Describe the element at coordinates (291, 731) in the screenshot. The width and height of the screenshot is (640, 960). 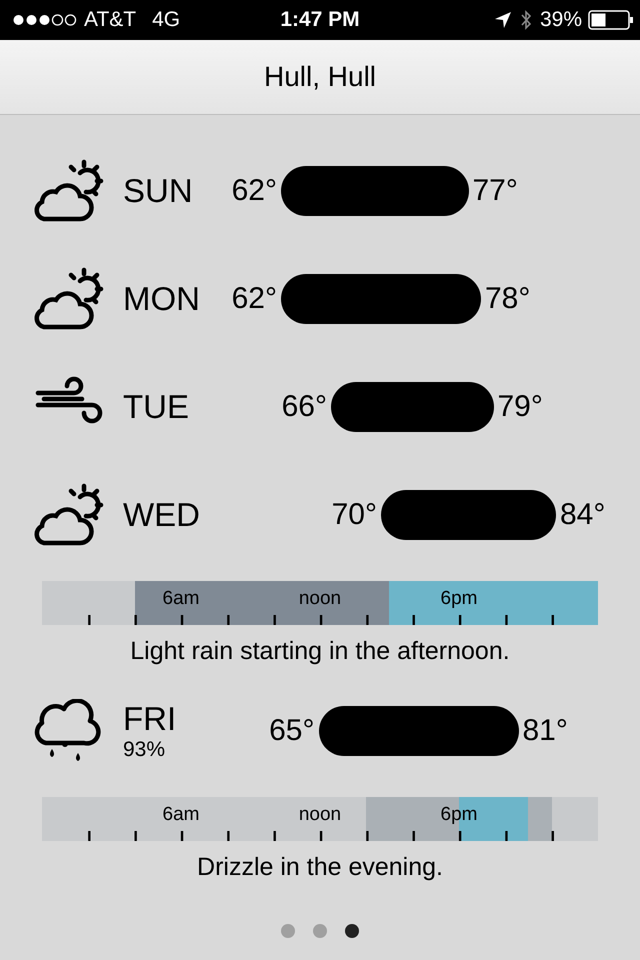
I see `low-temperature: 65°` at that location.